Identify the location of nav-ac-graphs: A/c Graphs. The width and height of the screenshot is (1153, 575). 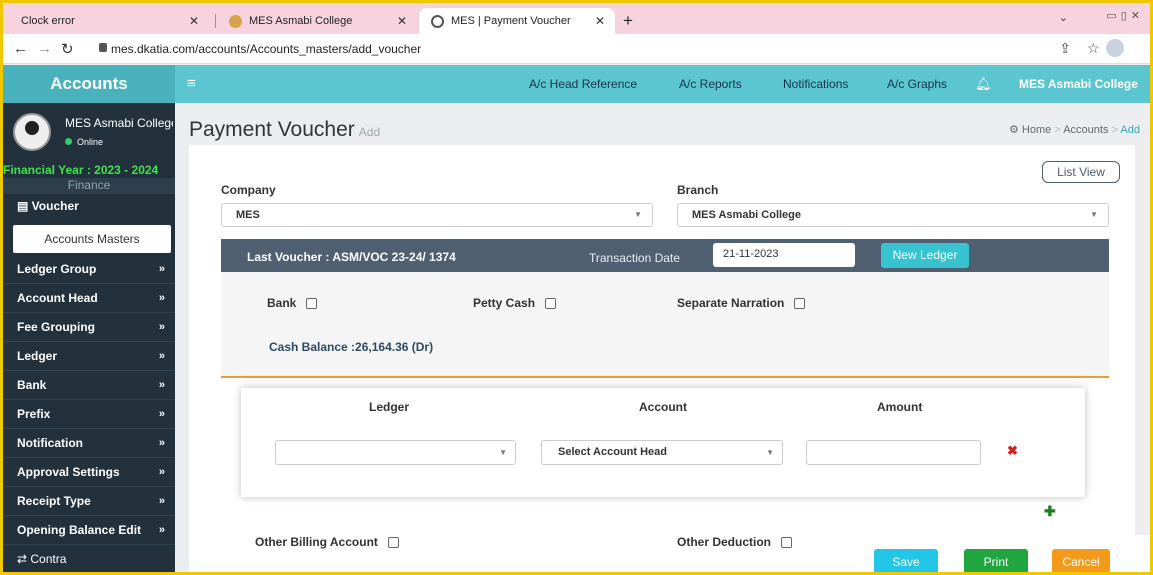
(917, 84).